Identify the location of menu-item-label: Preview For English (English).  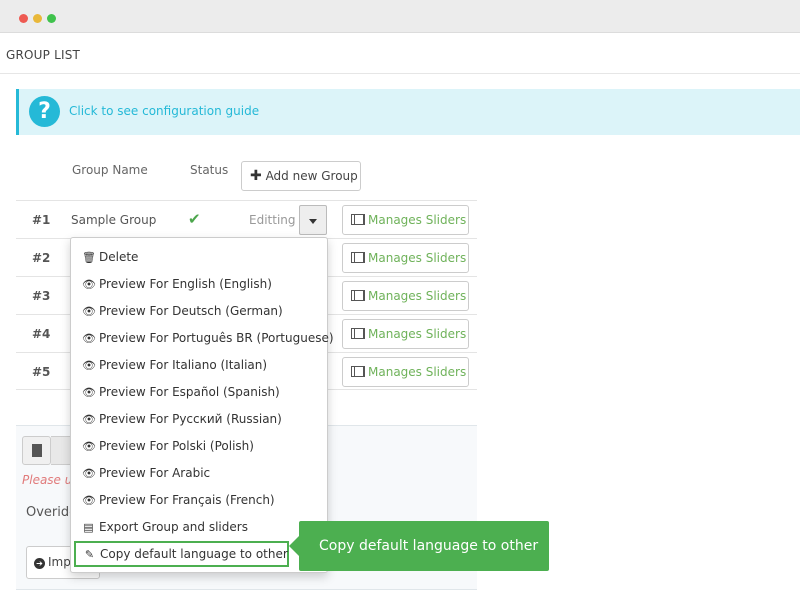
(185, 284).